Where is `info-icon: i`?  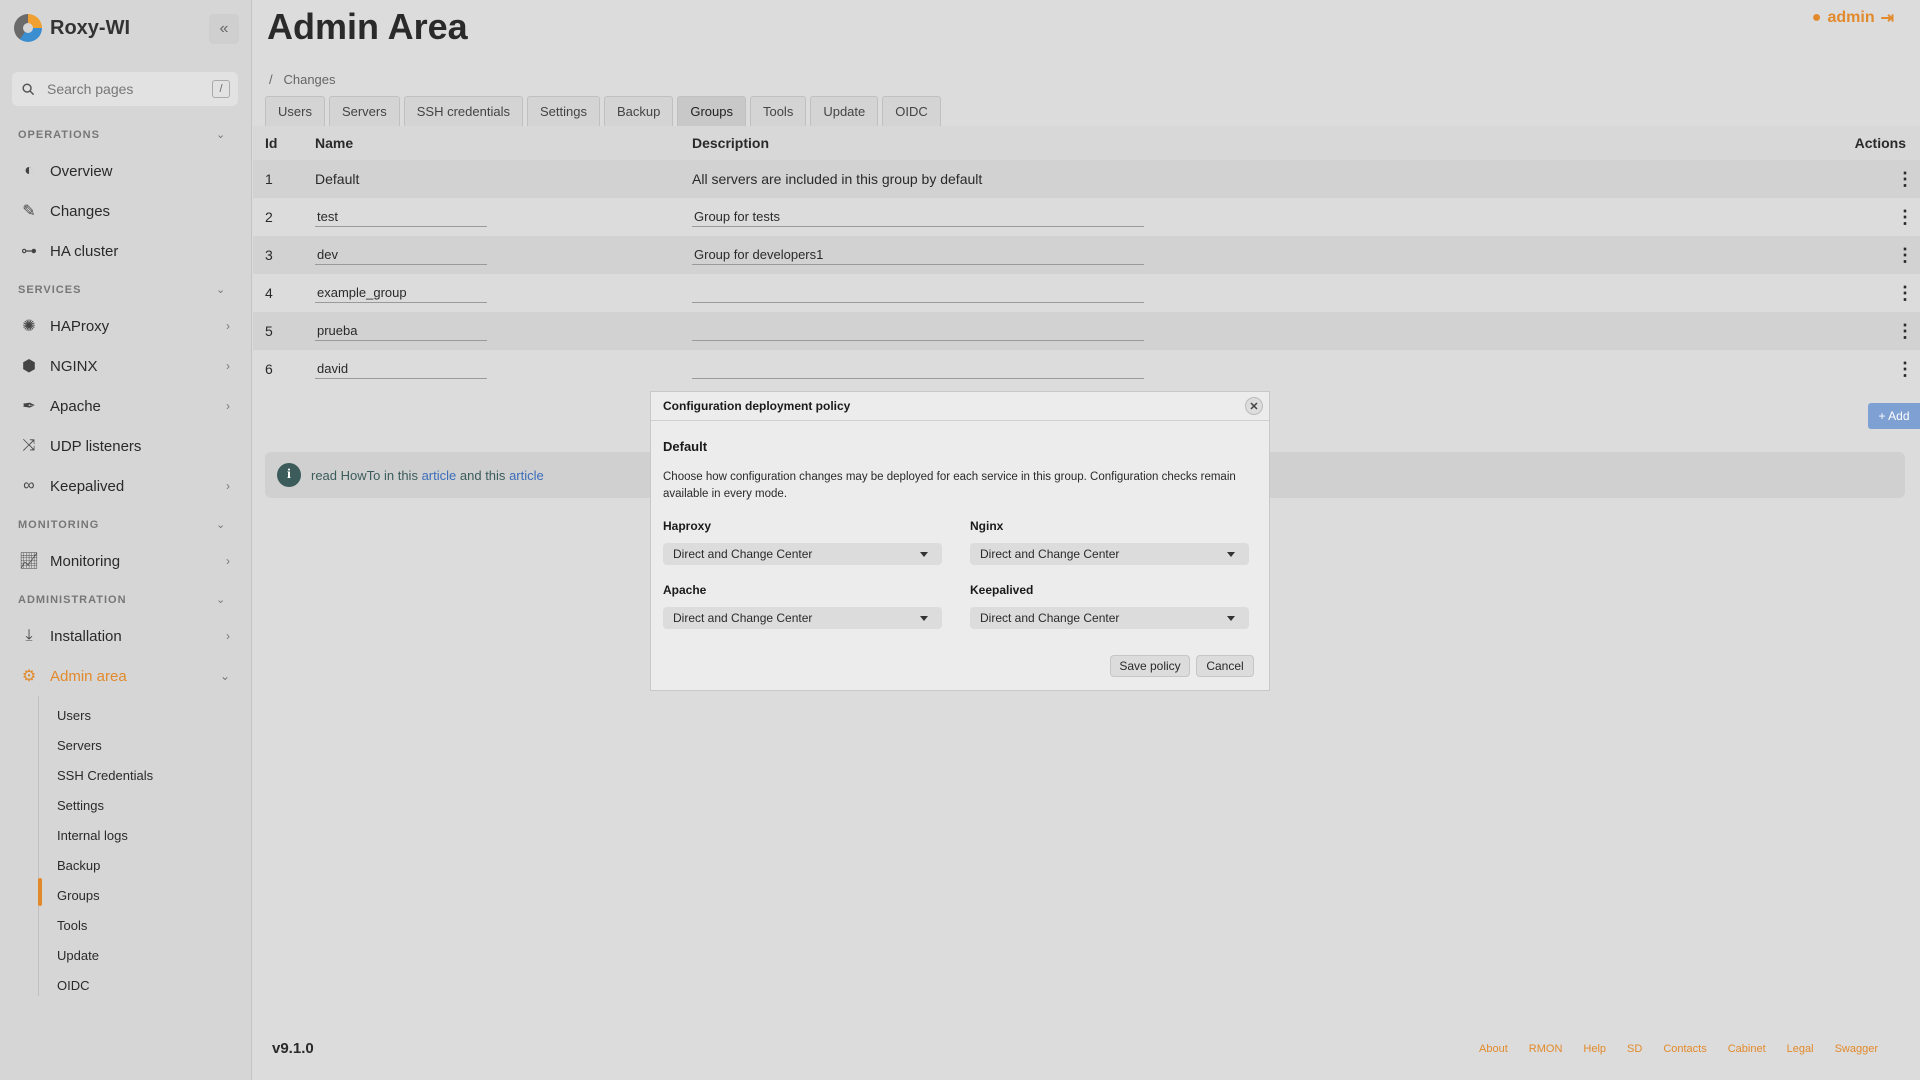
info-icon: i is located at coordinates (289, 475).